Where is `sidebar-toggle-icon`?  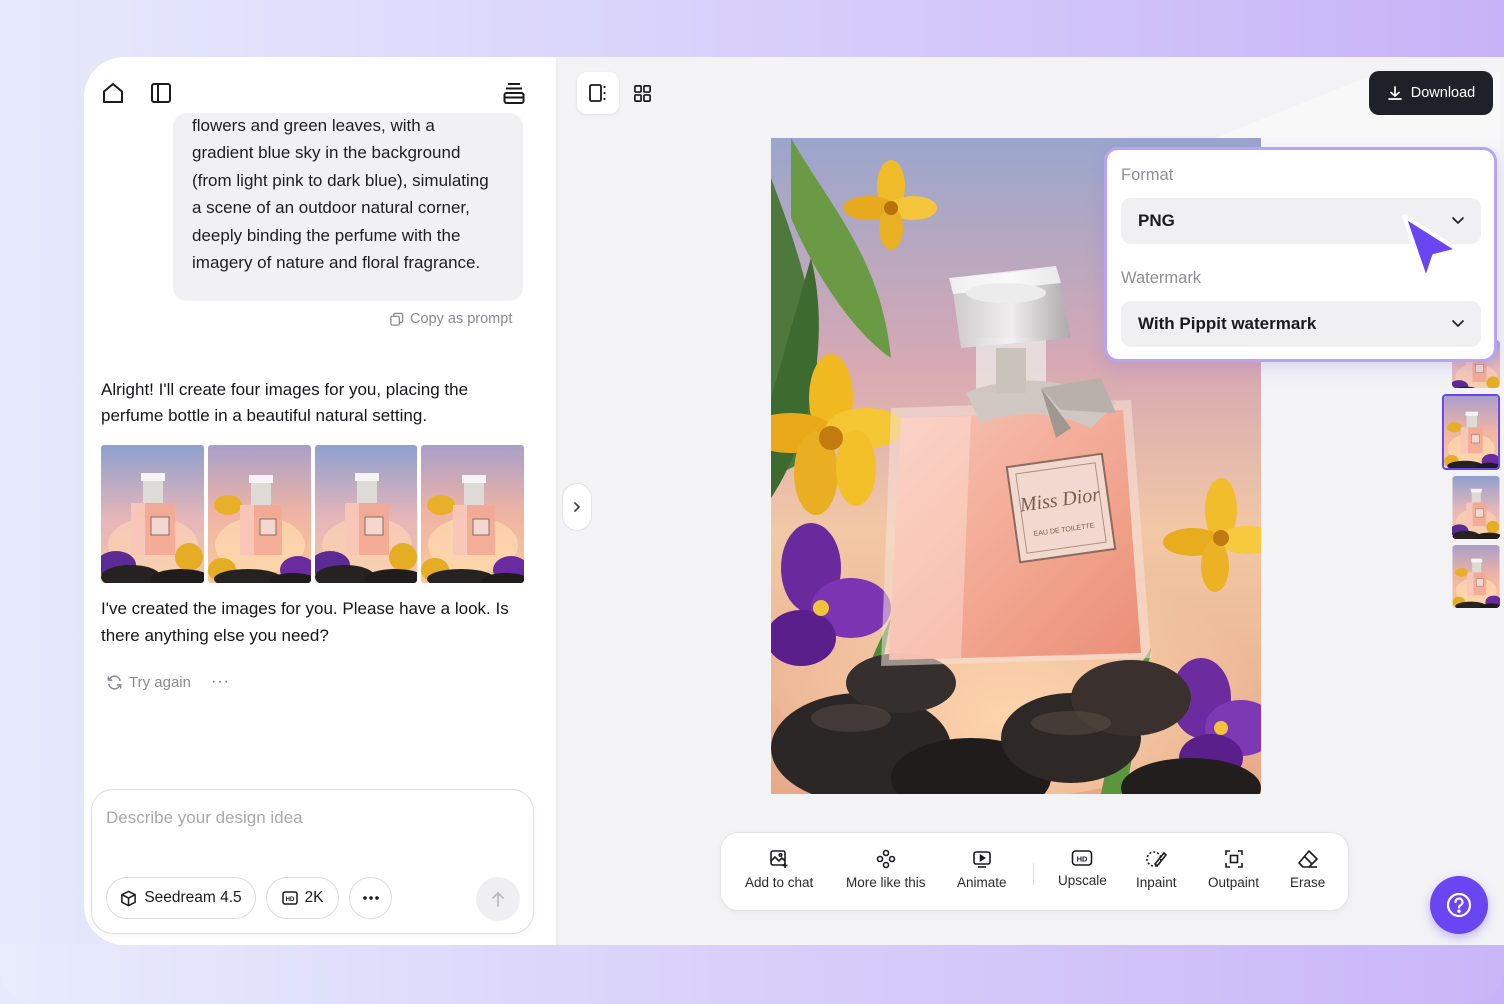
sidebar-toggle-icon is located at coordinates (161, 93).